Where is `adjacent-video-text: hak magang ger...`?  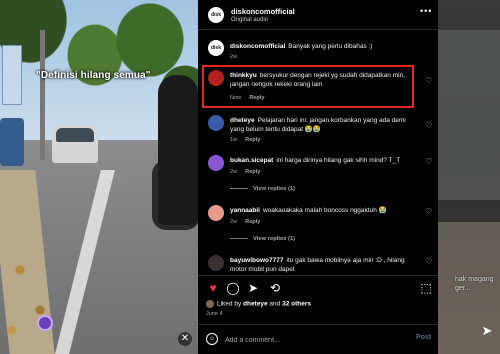 adjacent-video-text: hak magang ger... is located at coordinates (474, 284).